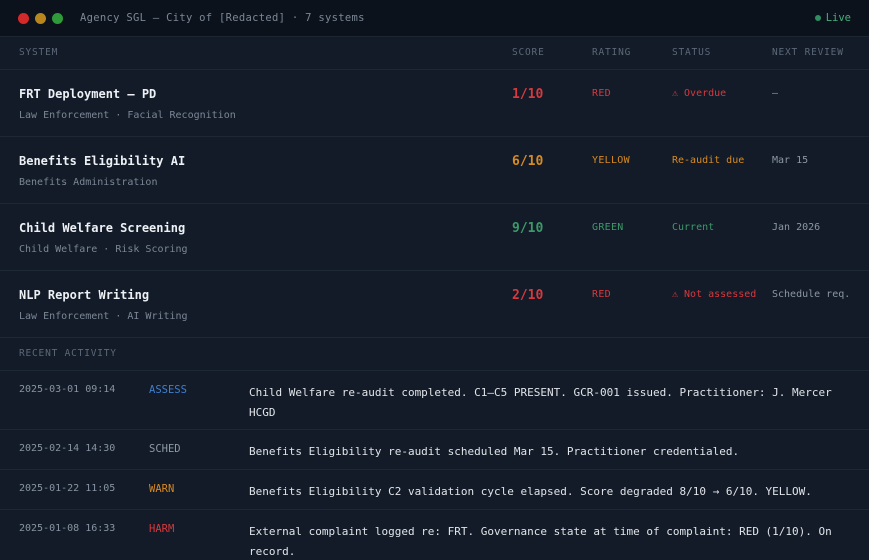 This screenshot has width=869, height=560. I want to click on activity-timestamp: 2025-01-08 16:33, so click(67, 528).